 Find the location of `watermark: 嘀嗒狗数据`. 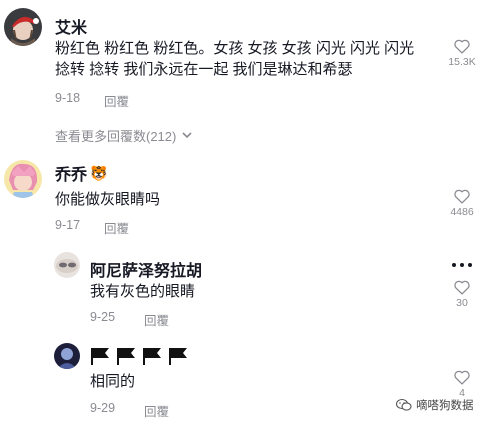

watermark: 嘀嗒狗数据 is located at coordinates (435, 405).